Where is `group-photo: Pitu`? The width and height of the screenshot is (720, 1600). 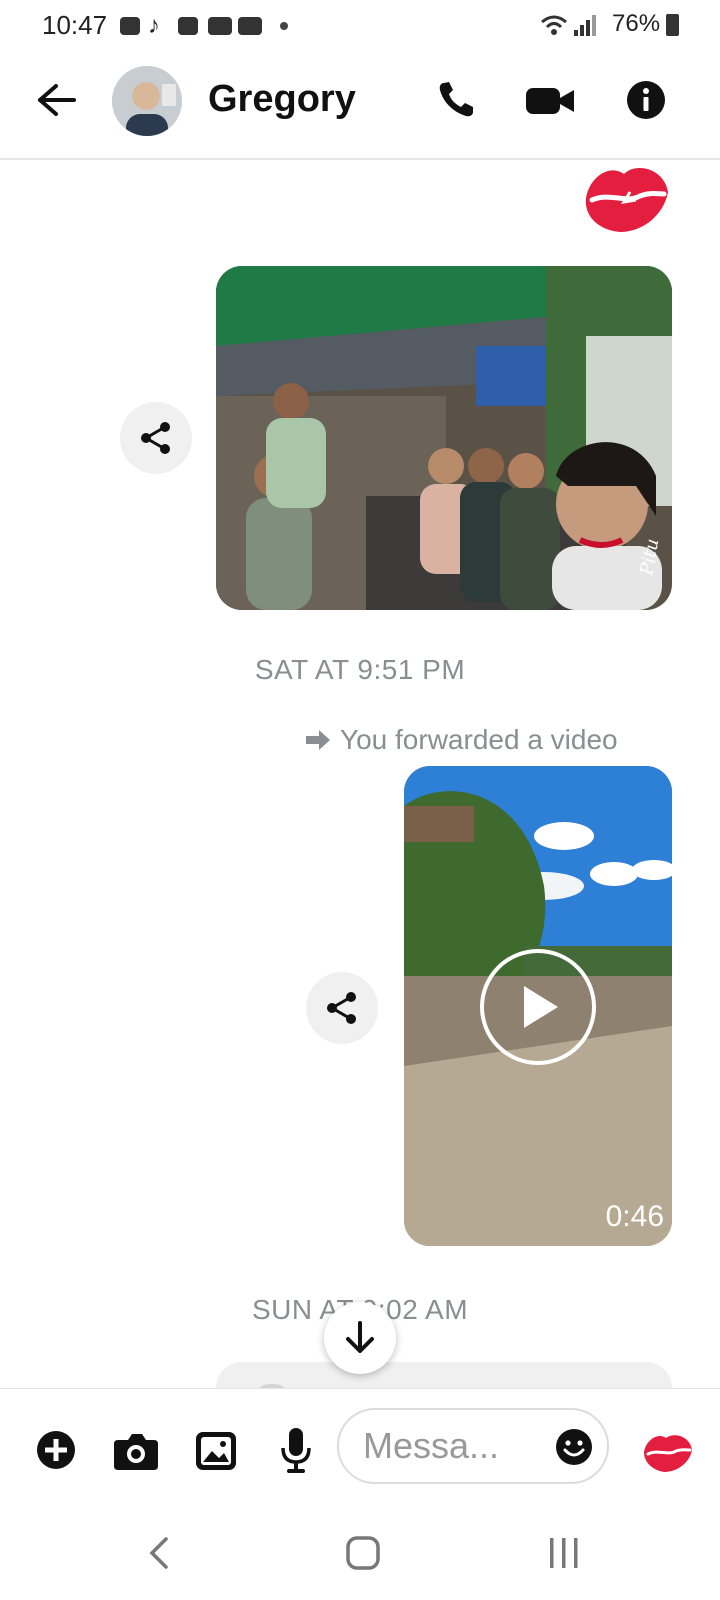 group-photo: Pitu is located at coordinates (444, 438).